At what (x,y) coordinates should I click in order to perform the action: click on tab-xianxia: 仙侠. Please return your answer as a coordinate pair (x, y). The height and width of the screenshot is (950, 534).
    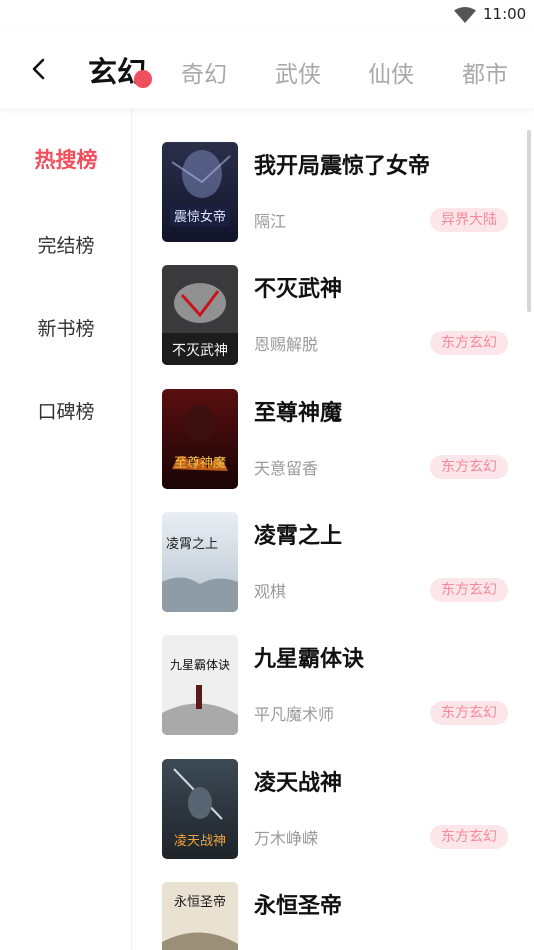
    Looking at the image, I should click on (391, 72).